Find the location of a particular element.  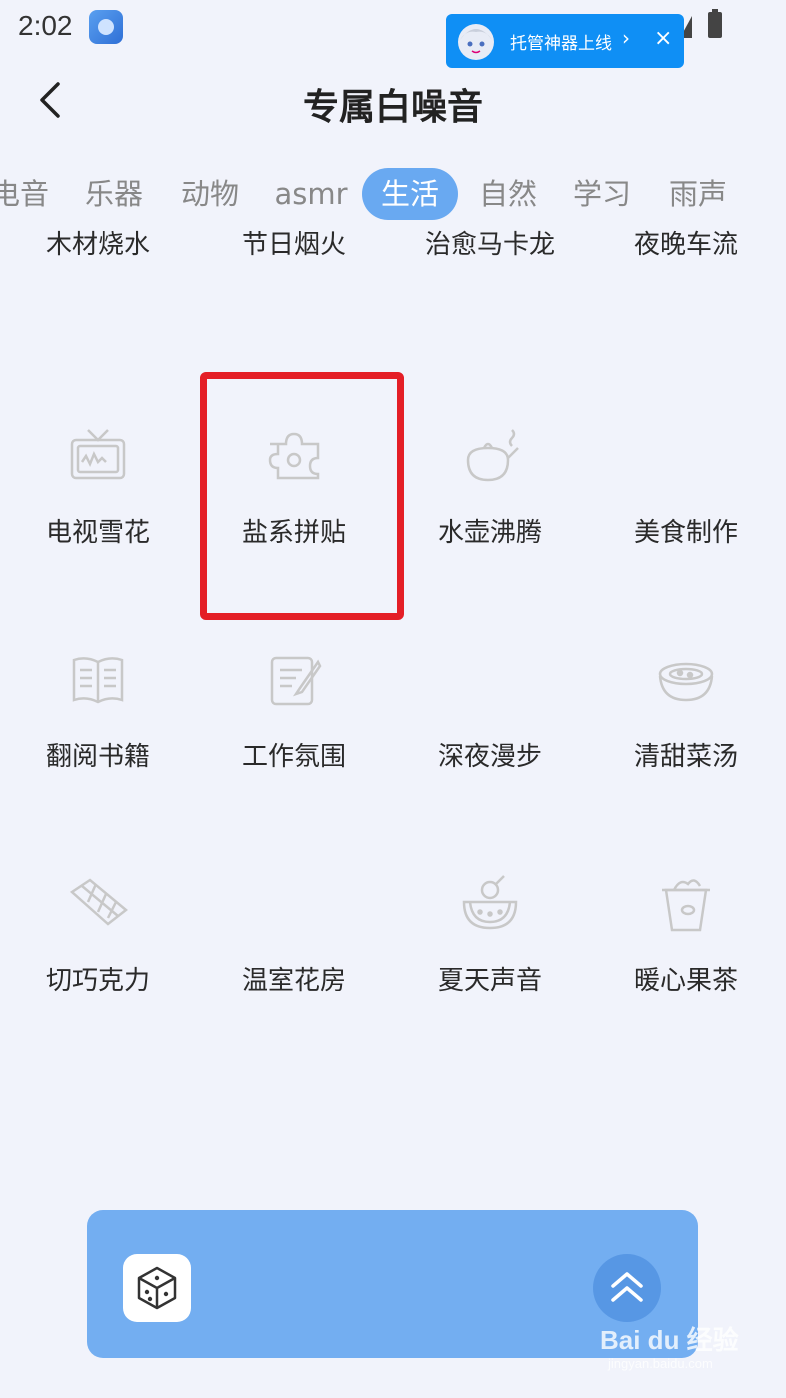

book-icon is located at coordinates (98, 680).